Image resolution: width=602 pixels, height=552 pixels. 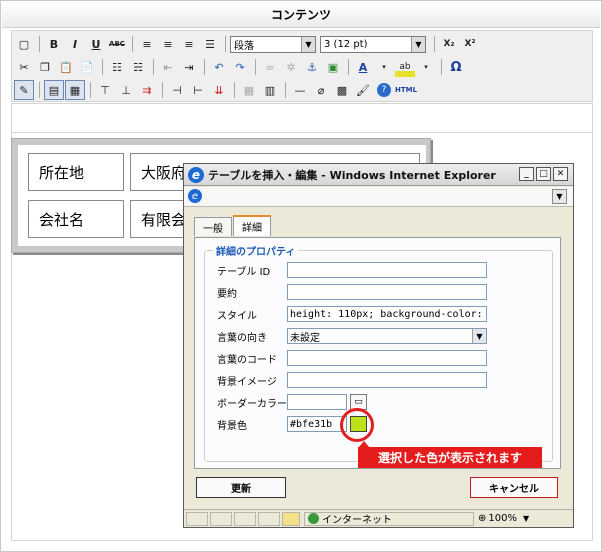 What do you see at coordinates (198, 90) in the screenshot?
I see `col-after-icon: ⊢` at bounding box center [198, 90].